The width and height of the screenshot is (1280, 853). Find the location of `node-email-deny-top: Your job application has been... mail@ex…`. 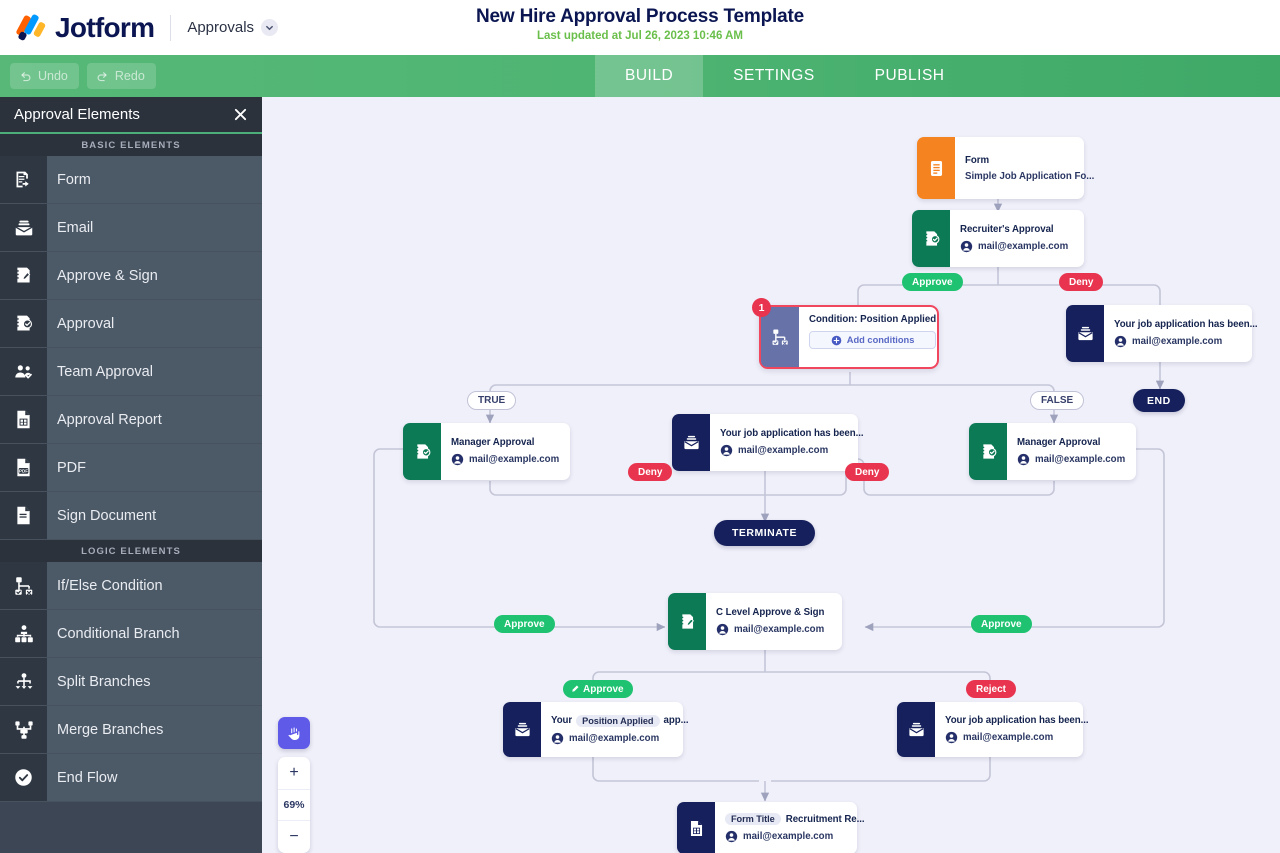

node-email-deny-top: Your job application has been... mail@ex… is located at coordinates (1162, 333).